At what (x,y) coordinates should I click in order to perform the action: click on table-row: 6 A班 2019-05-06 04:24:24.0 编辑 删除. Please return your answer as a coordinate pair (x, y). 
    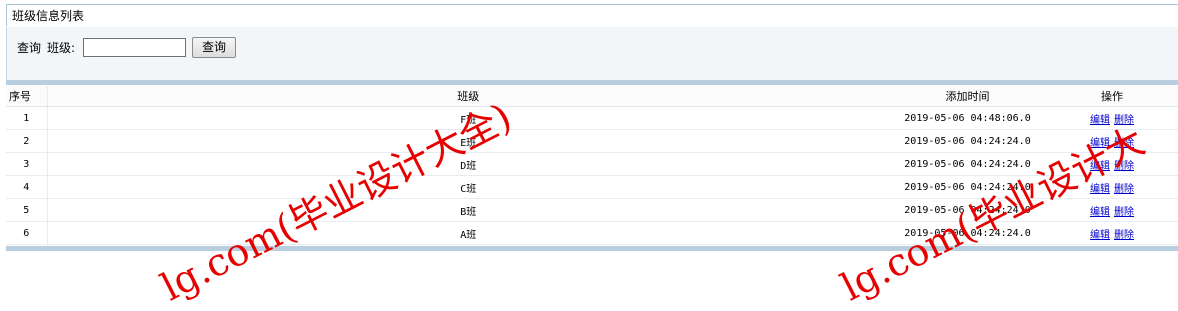
    Looking at the image, I should click on (592, 233).